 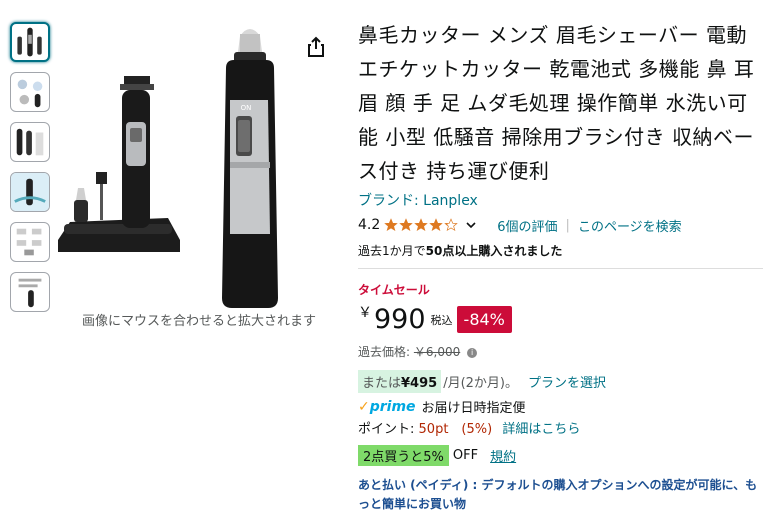 What do you see at coordinates (563, 455) in the screenshot?
I see `coupon-row: 2点買うと5% OFF 規約` at bounding box center [563, 455].